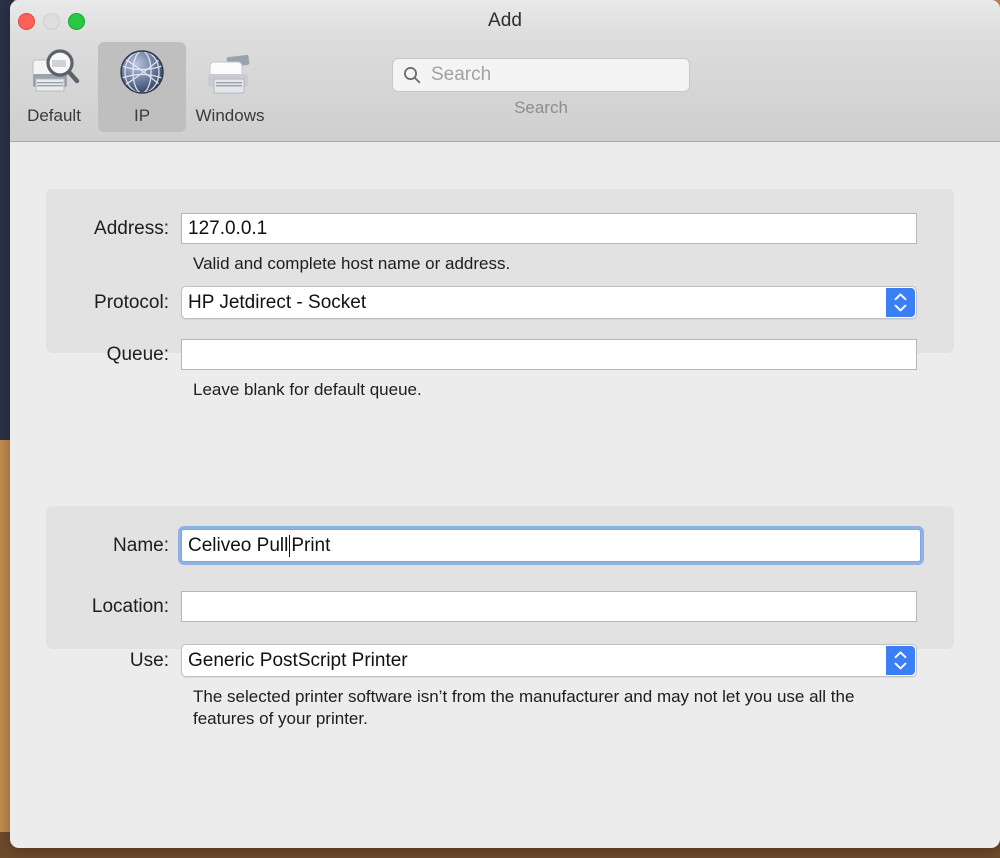  I want to click on name-value-before-caret: Celiveo Pull, so click(238, 545).